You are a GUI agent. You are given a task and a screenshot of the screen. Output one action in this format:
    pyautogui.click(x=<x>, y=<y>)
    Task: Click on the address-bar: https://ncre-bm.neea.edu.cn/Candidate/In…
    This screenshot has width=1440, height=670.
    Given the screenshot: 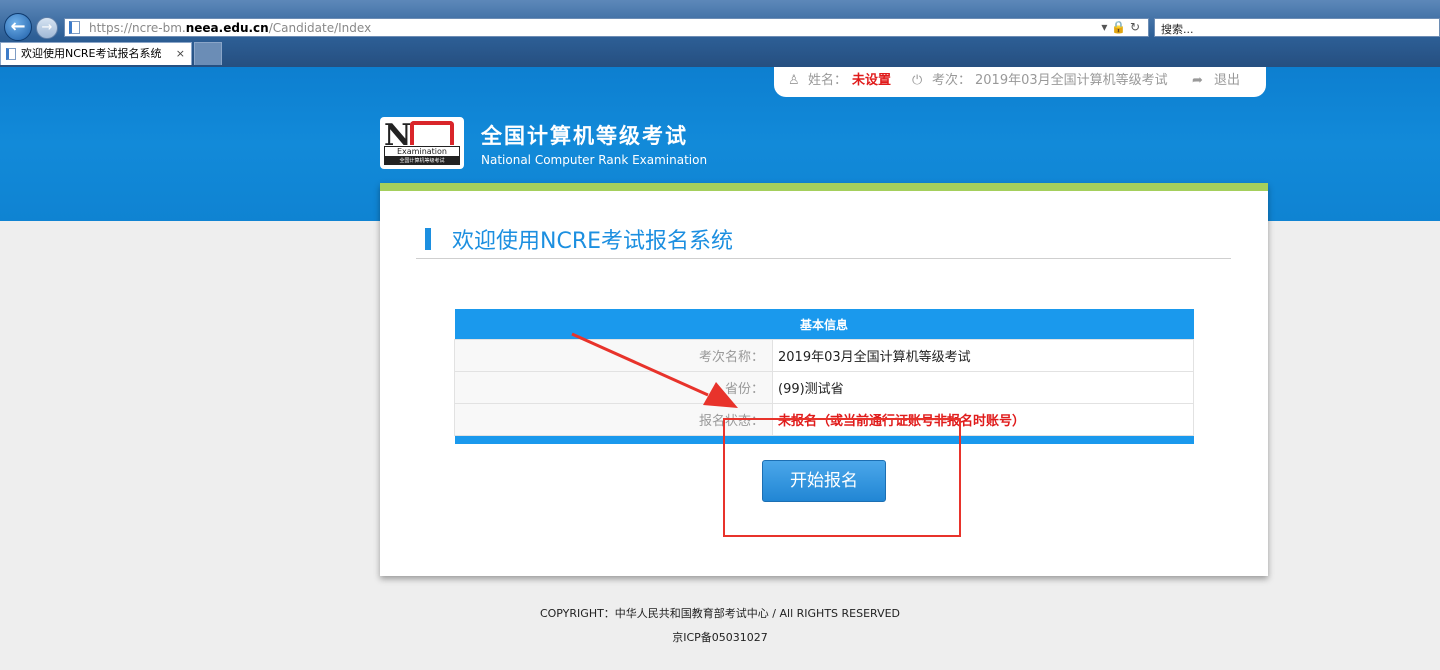 What is the action you would take?
    pyautogui.click(x=606, y=27)
    